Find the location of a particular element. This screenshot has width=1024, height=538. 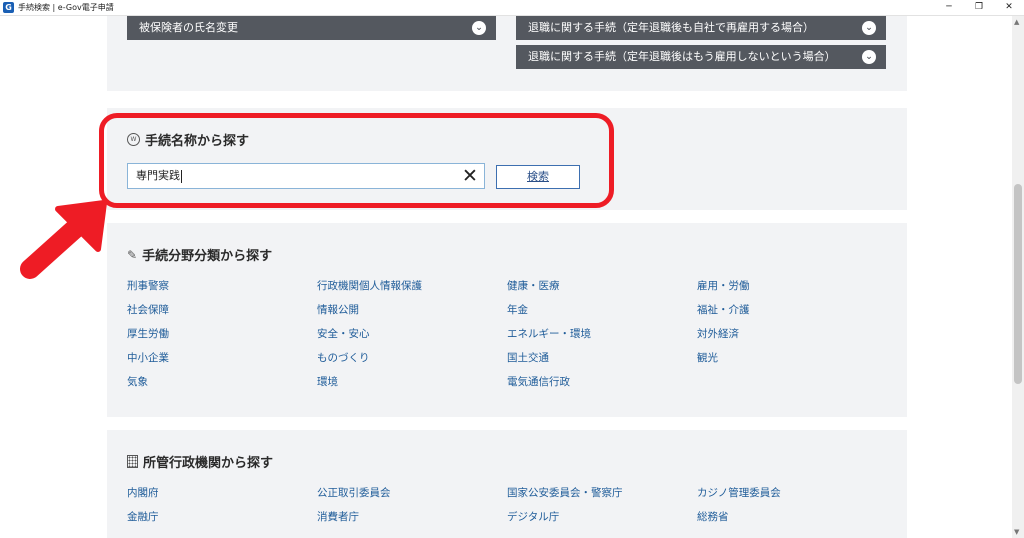

restore-icon: ❐ is located at coordinates (979, 7).